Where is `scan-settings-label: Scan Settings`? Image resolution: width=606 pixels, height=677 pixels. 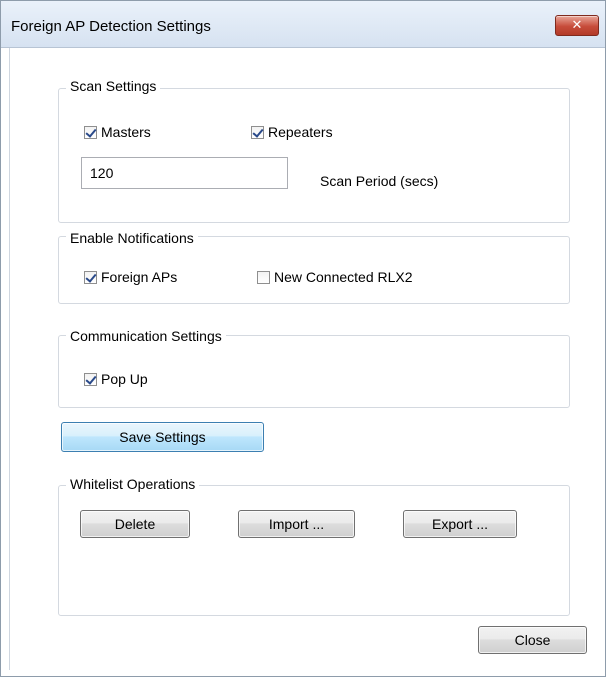
scan-settings-label: Scan Settings is located at coordinates (113, 86).